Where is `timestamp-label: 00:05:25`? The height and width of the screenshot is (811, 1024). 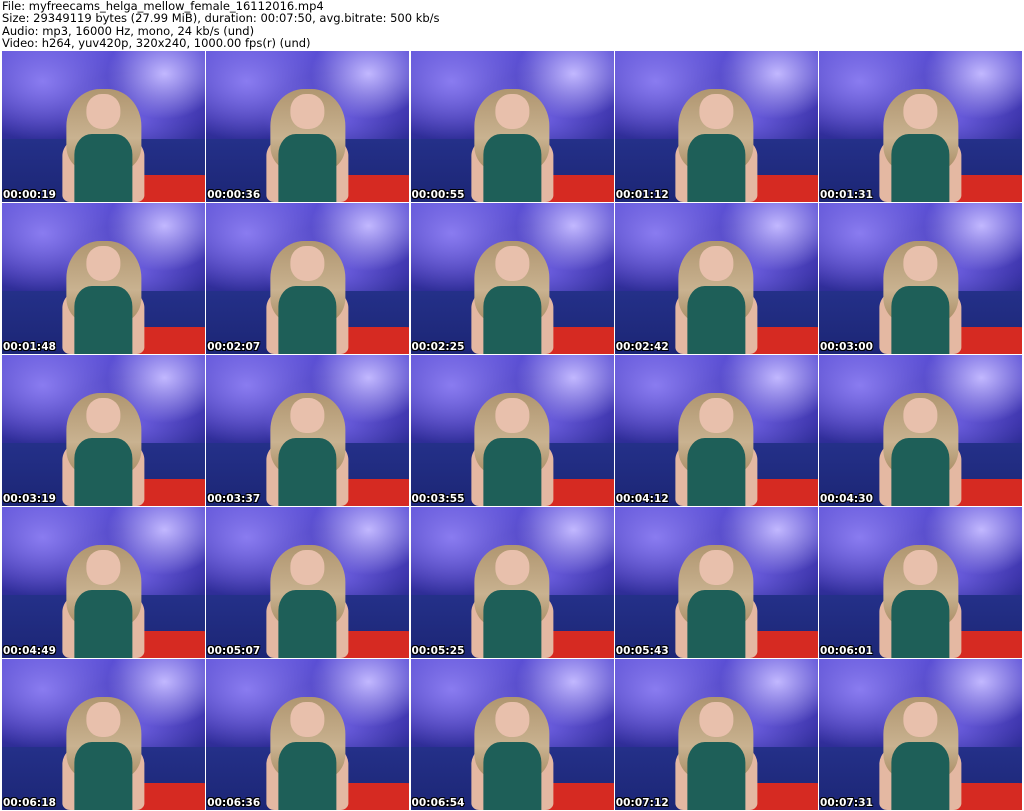
timestamp-label: 00:05:25 is located at coordinates (438, 651).